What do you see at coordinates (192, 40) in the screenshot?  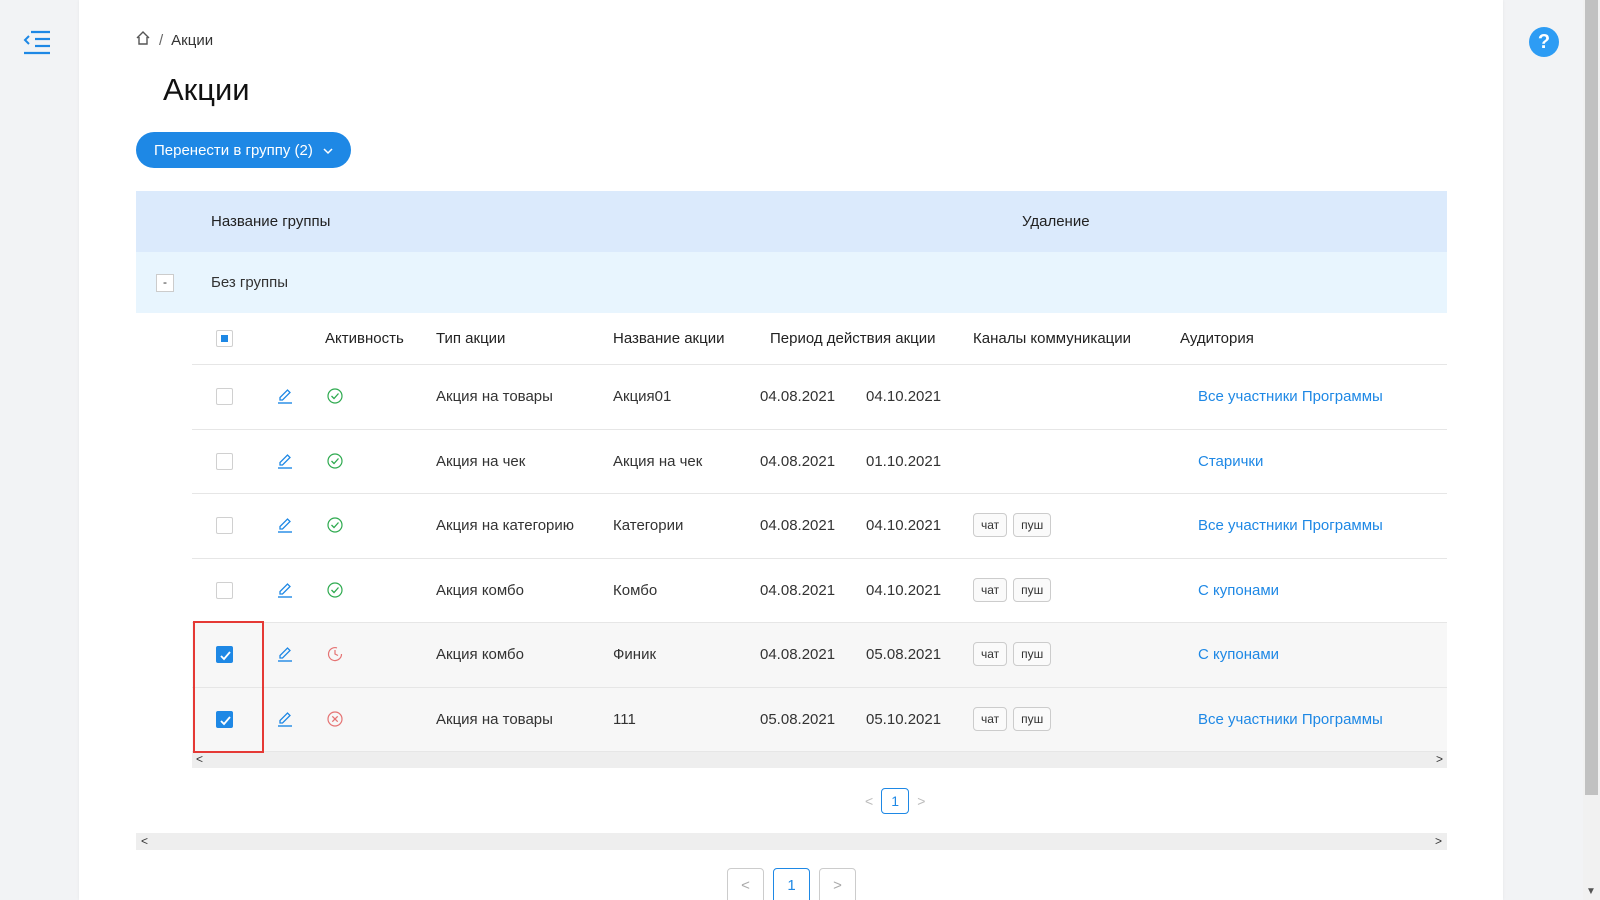 I see `breadcrumb-current: Акции` at bounding box center [192, 40].